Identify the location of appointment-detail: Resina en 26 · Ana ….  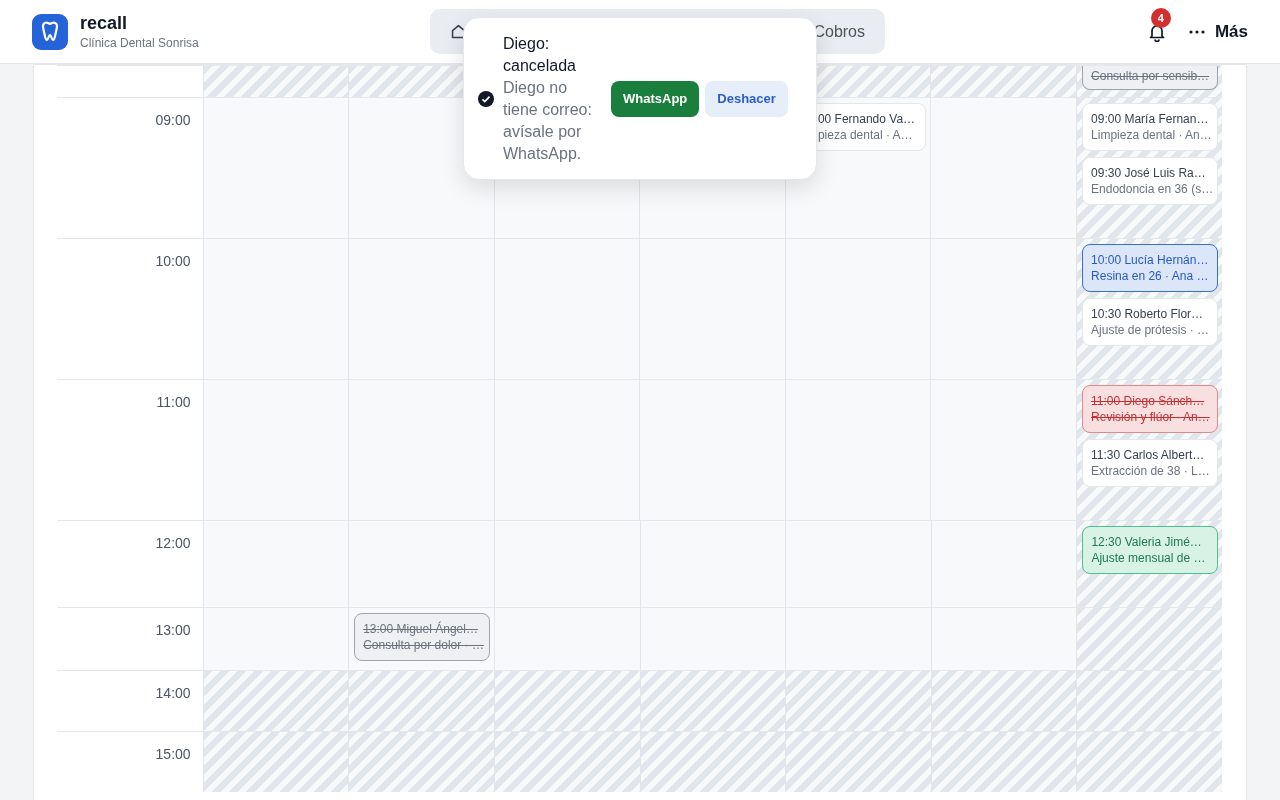
(1150, 276).